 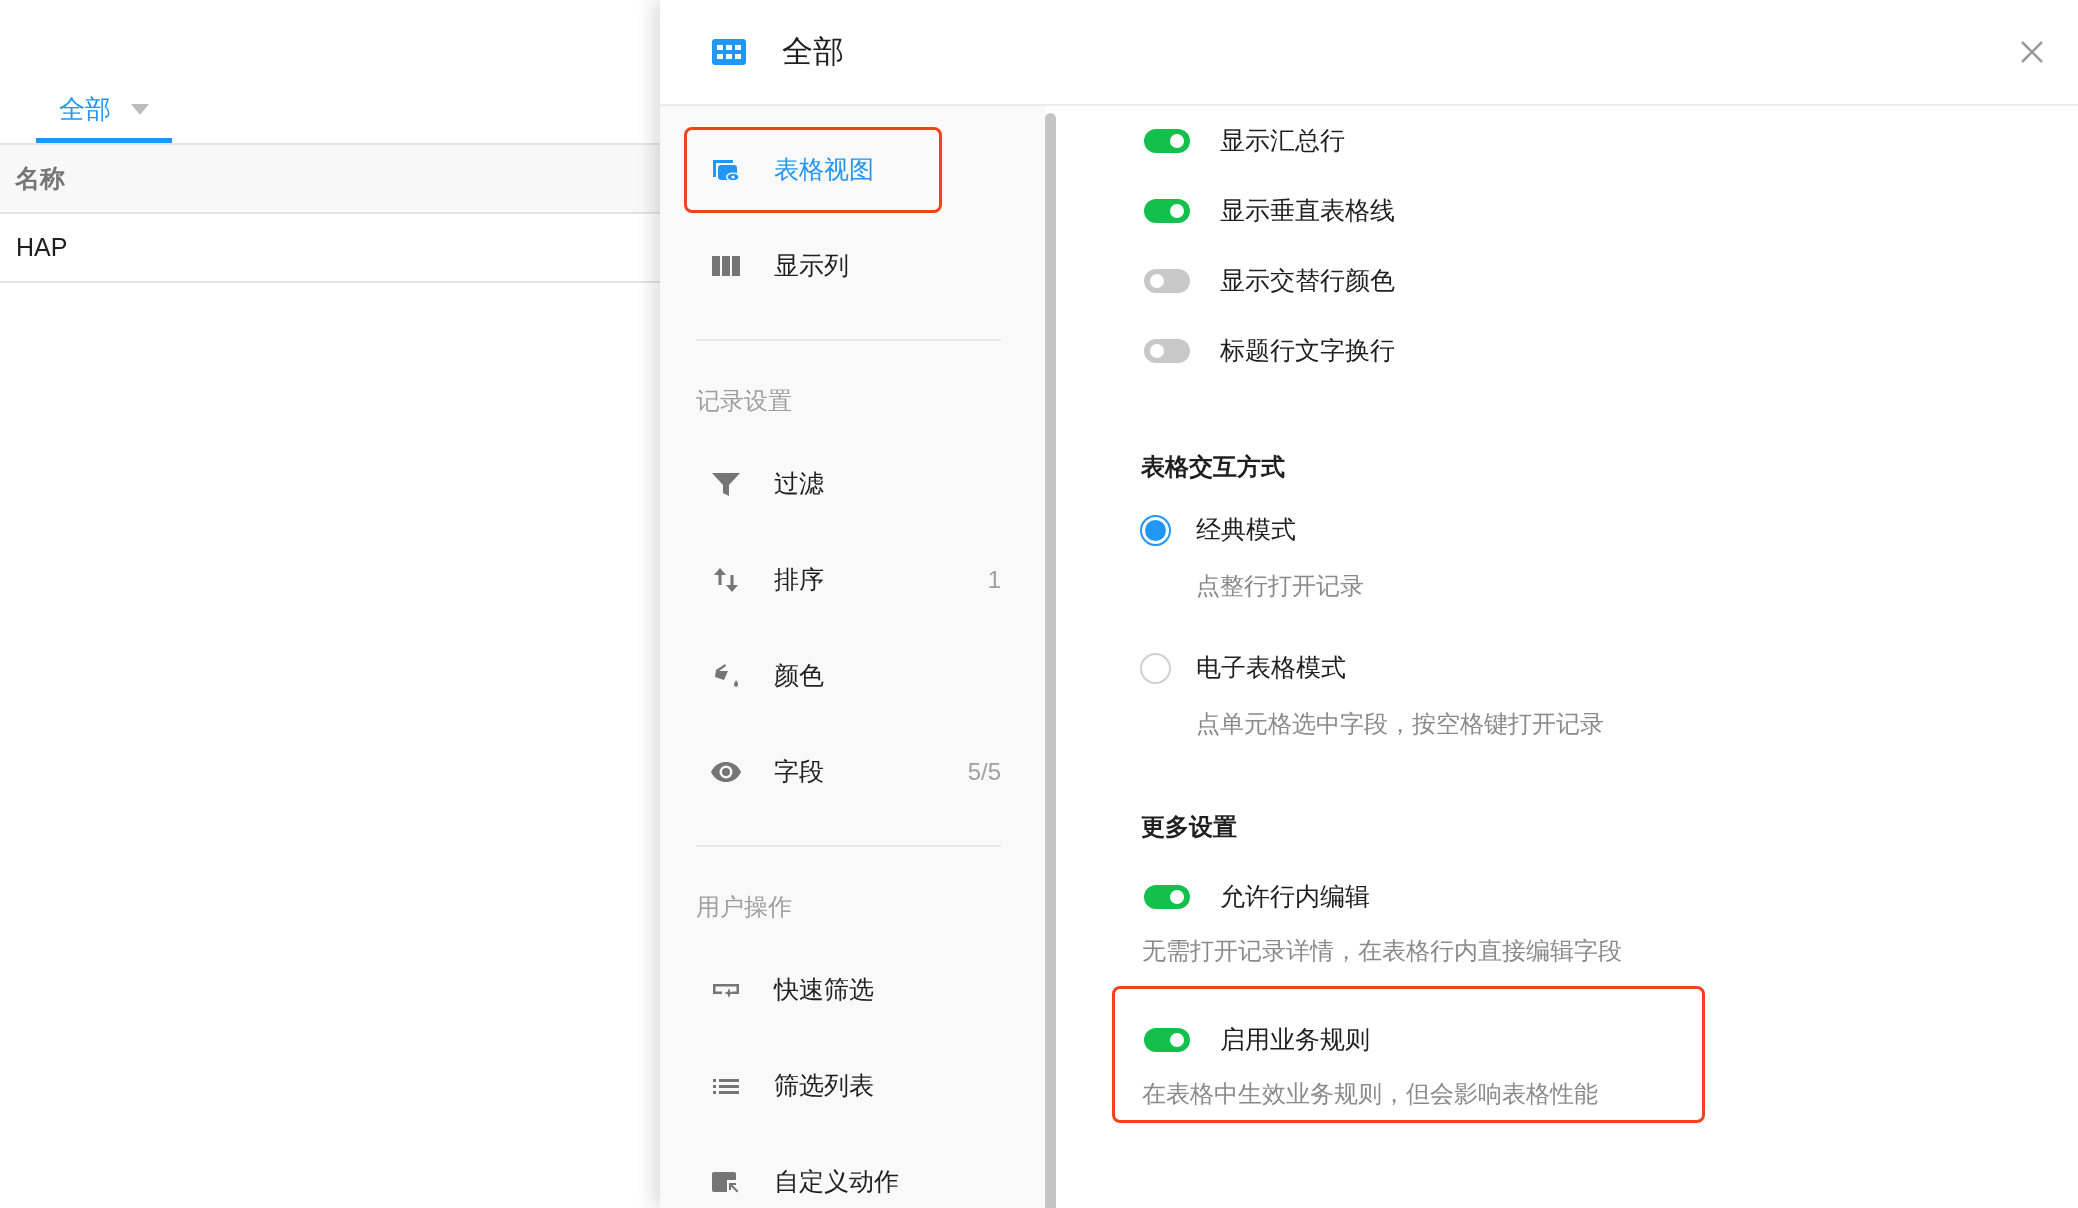 I want to click on panel-title: 全部, so click(x=813, y=51).